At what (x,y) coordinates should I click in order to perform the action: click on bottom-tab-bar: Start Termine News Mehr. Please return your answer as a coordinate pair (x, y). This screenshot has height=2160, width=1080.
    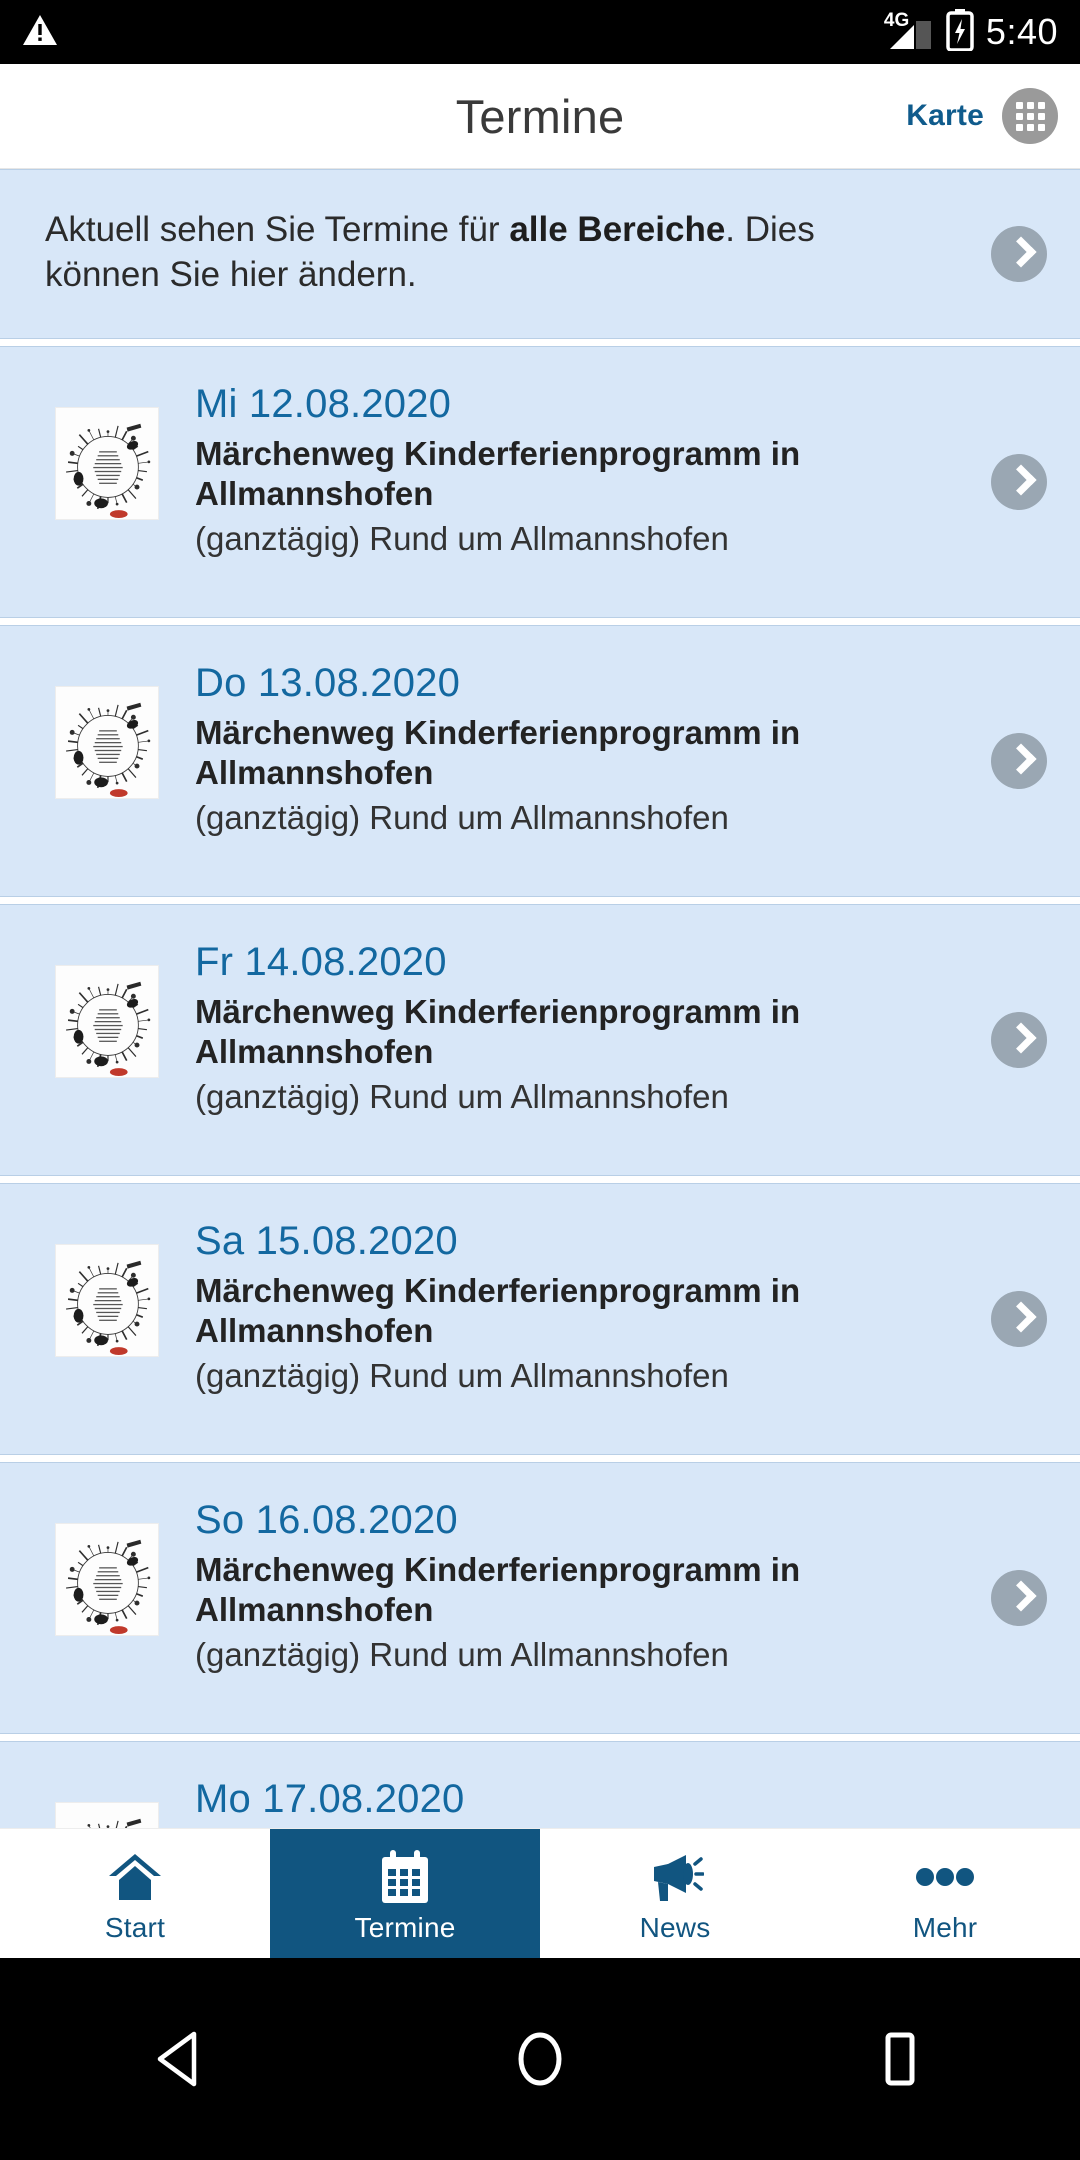
    Looking at the image, I should click on (540, 1893).